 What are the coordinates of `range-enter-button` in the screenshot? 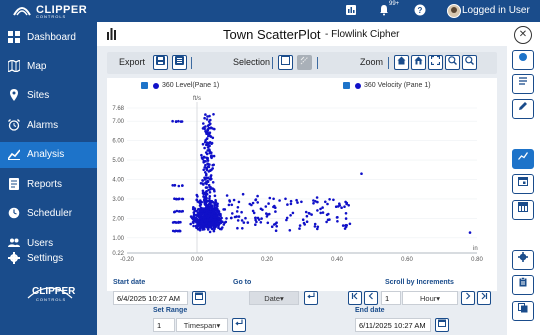 It's located at (239, 325).